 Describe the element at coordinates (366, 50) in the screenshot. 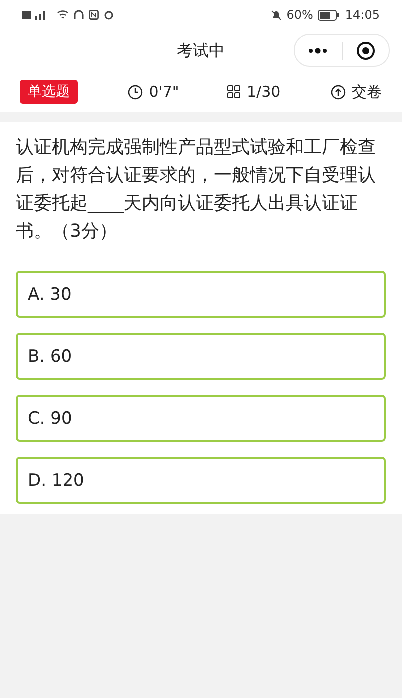

I see `close-icon` at that location.